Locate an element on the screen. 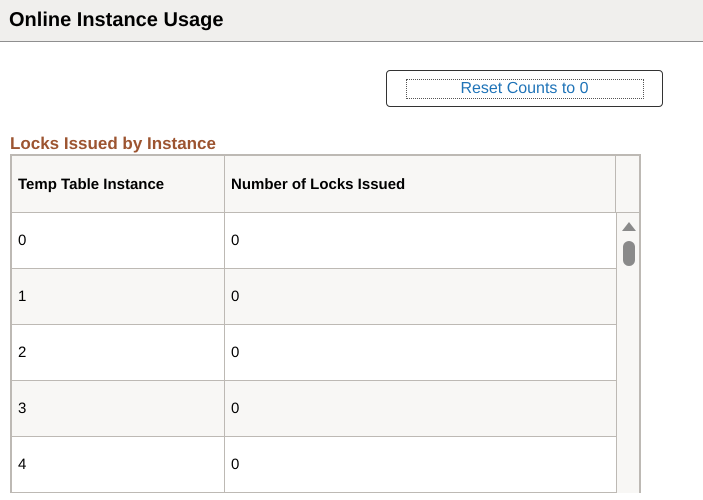  scrollbar is located at coordinates (627, 353).